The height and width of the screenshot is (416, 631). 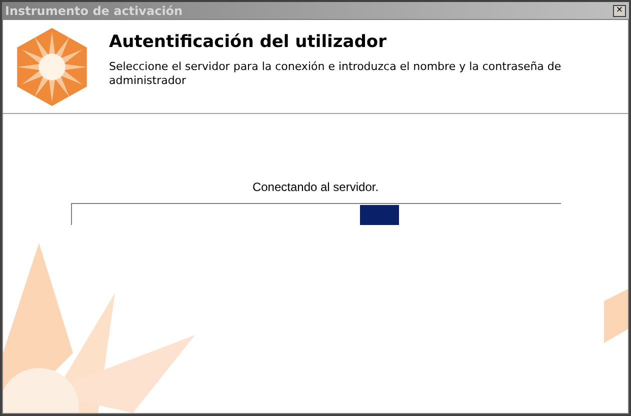 What do you see at coordinates (315, 187) in the screenshot?
I see `status-message: Conectando al servidor.` at bounding box center [315, 187].